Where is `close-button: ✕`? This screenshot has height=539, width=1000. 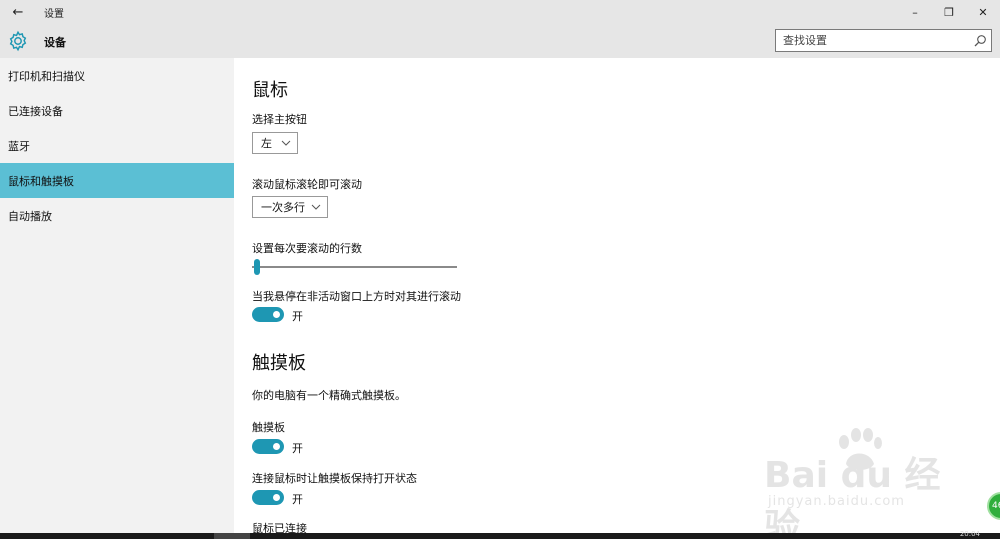 close-button: ✕ is located at coordinates (983, 12).